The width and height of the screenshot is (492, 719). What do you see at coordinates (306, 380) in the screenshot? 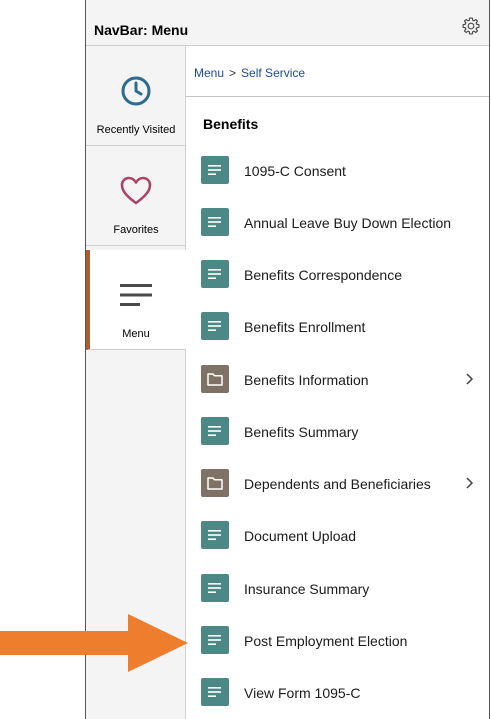
I see `menu-item-label: Benefits Information` at bounding box center [306, 380].